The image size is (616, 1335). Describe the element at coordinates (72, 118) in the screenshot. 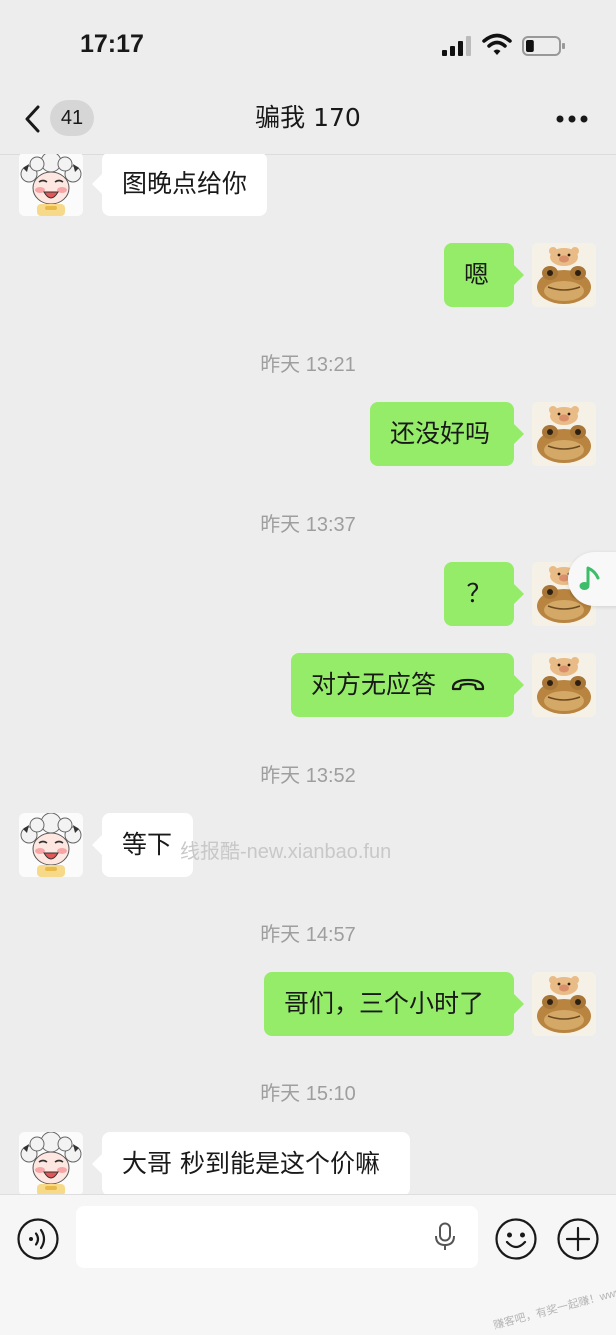

I see `unread-count-badge: 41` at that location.